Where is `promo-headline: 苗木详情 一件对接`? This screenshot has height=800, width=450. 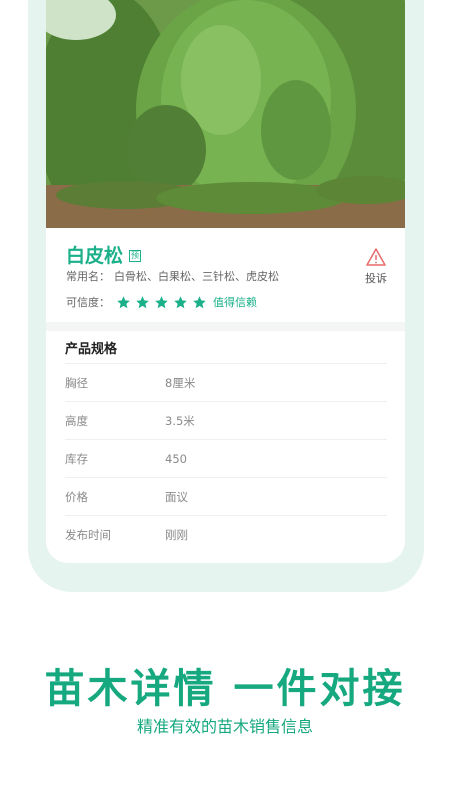
promo-headline: 苗木详情 一件对接 is located at coordinates (225, 689).